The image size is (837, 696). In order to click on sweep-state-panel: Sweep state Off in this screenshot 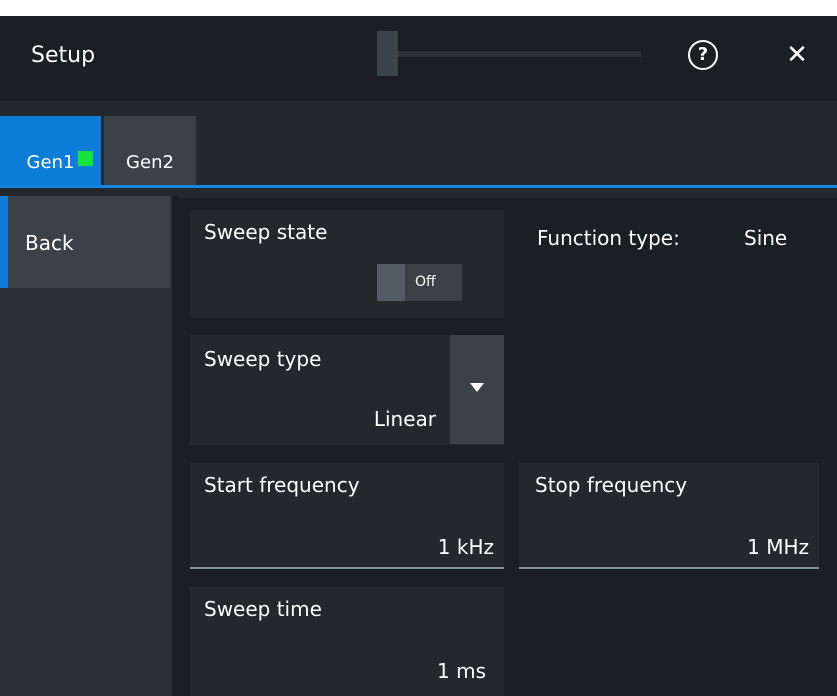, I will do `click(347, 264)`.